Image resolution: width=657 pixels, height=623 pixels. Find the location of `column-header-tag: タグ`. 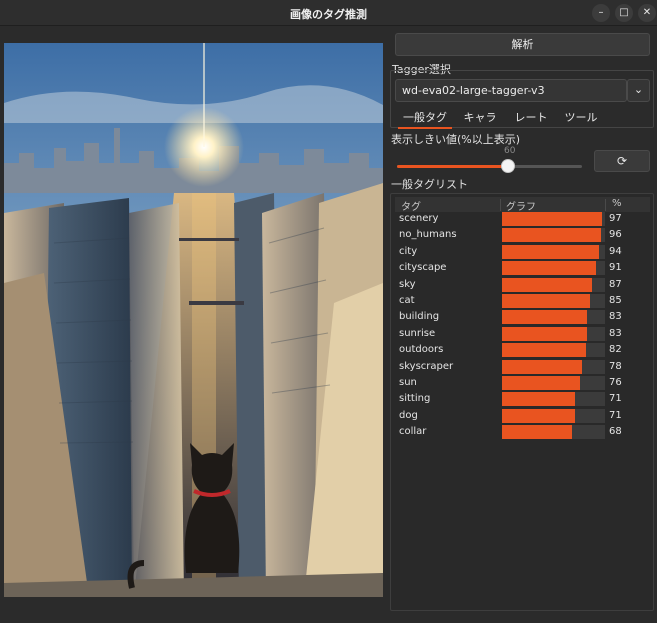

column-header-tag: タグ is located at coordinates (411, 205).